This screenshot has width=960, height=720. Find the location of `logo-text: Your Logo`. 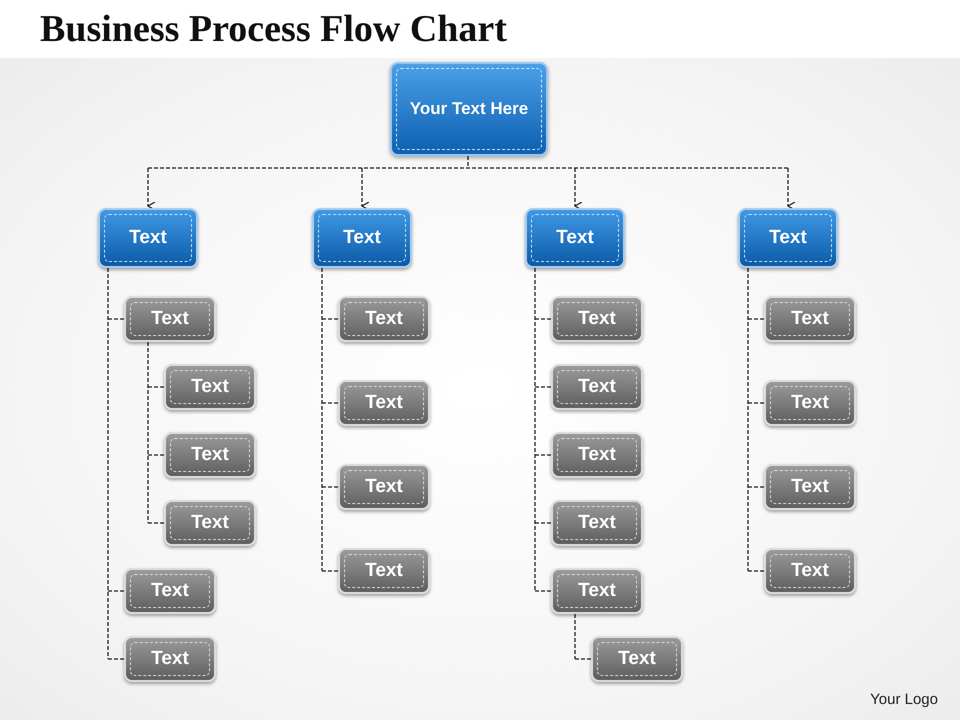

logo-text: Your Logo is located at coordinates (904, 699).